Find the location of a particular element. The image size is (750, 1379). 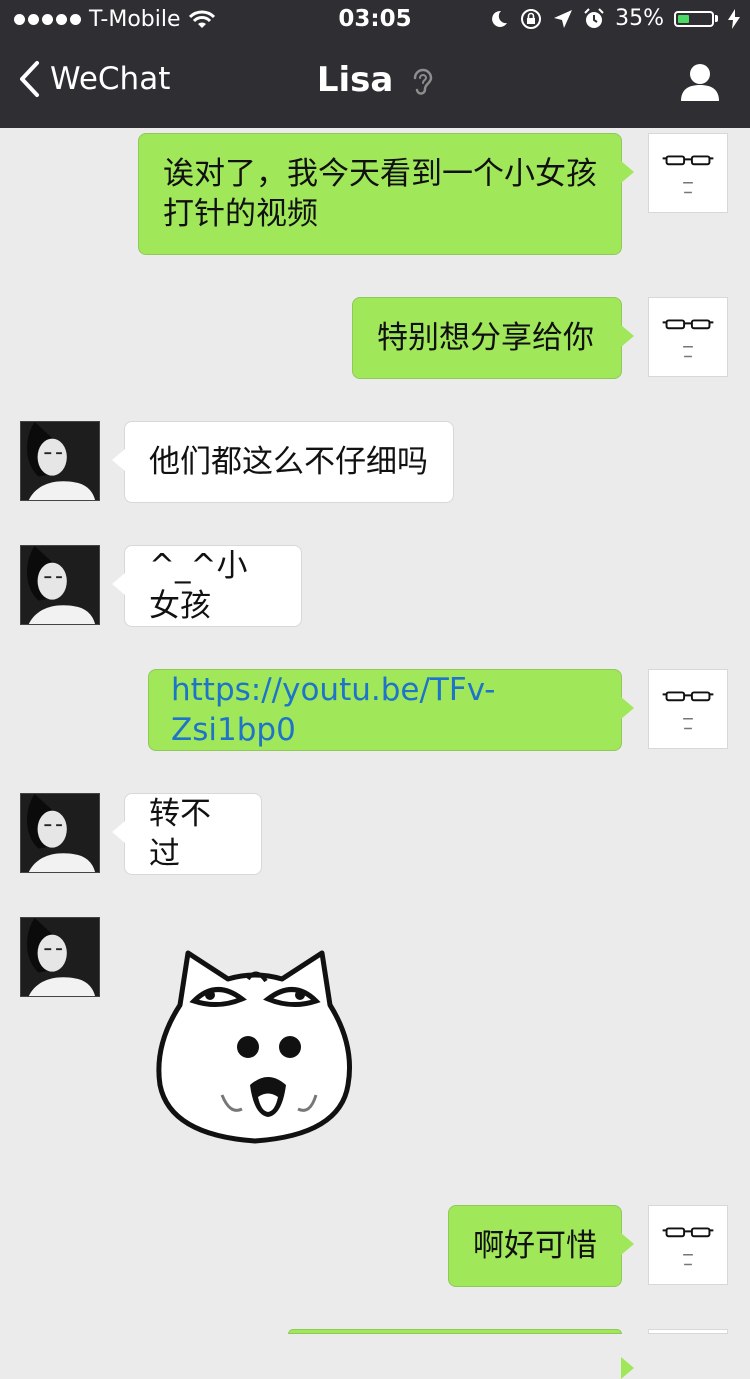

battery-percent: 35% is located at coordinates (639, 18).